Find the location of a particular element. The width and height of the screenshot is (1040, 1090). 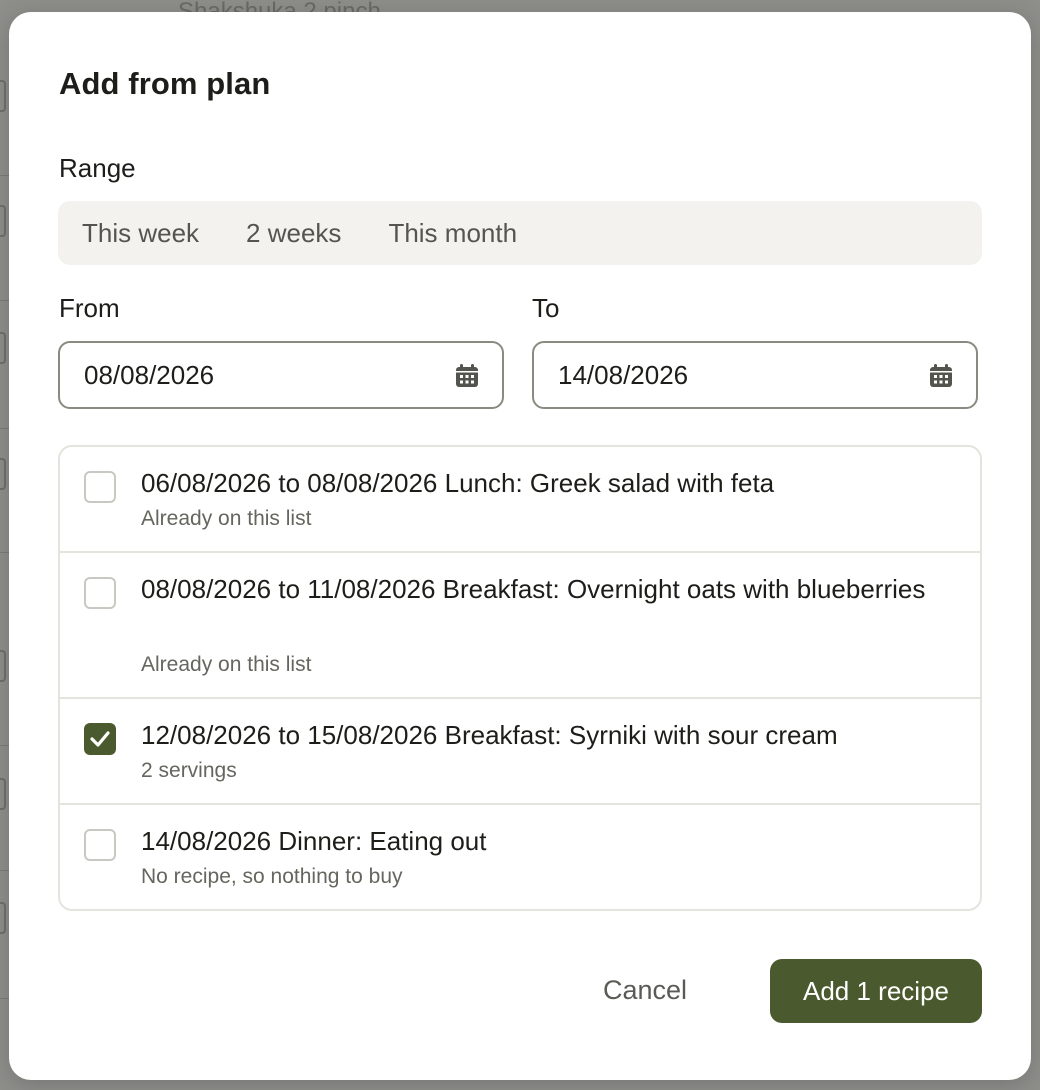

dialog-title: Add from plan is located at coordinates (165, 83).